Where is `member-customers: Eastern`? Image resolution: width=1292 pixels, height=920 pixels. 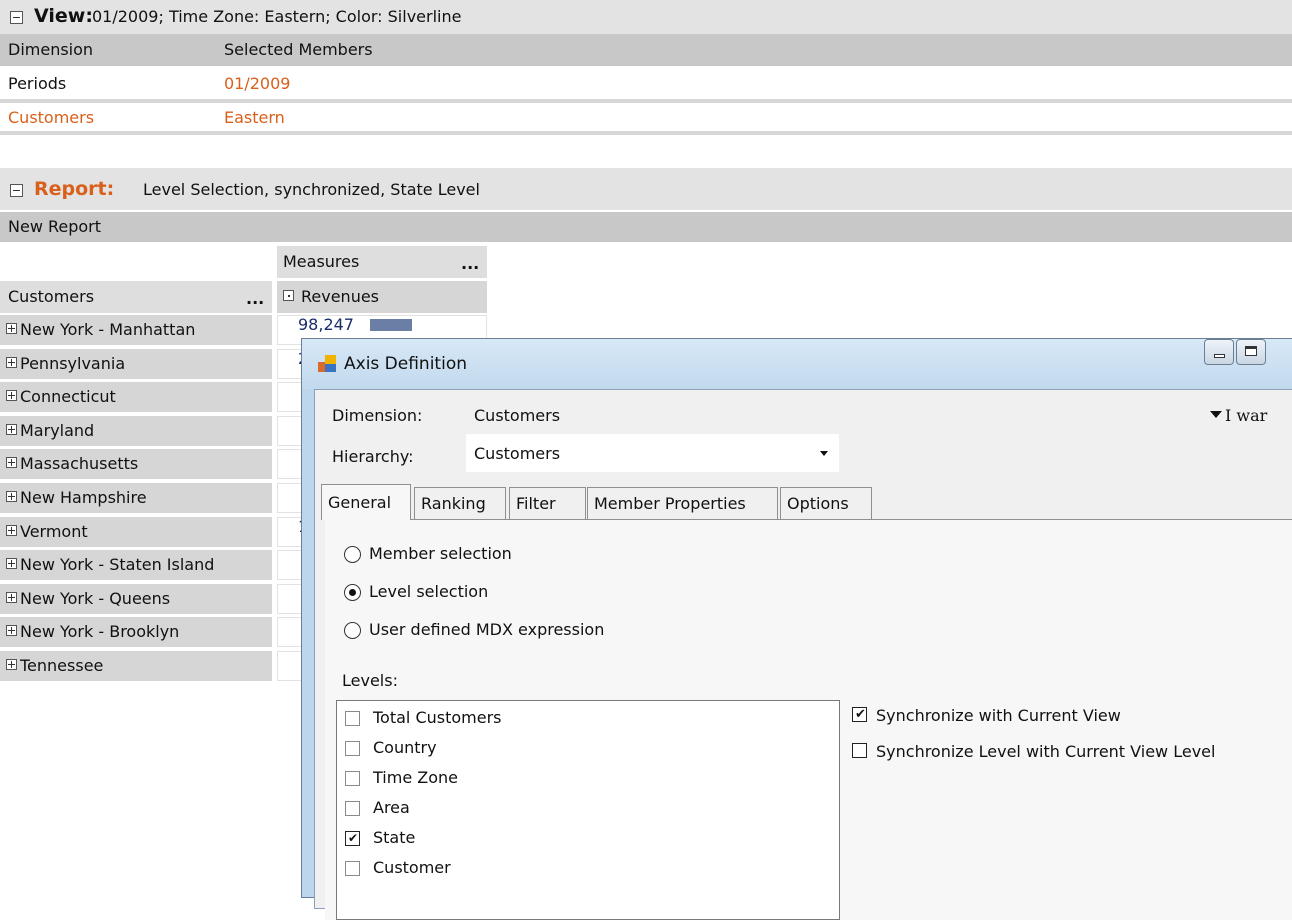
member-customers: Eastern is located at coordinates (254, 118).